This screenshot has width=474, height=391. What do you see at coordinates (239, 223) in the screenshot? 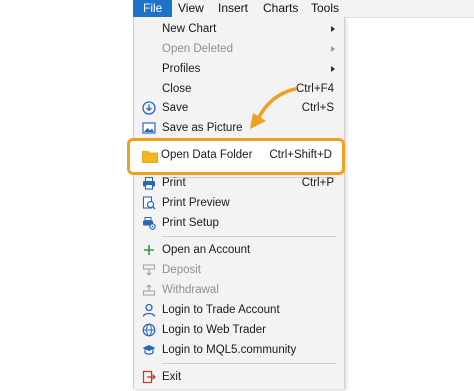
I see `menu-item-print-setup: Print Setup` at bounding box center [239, 223].